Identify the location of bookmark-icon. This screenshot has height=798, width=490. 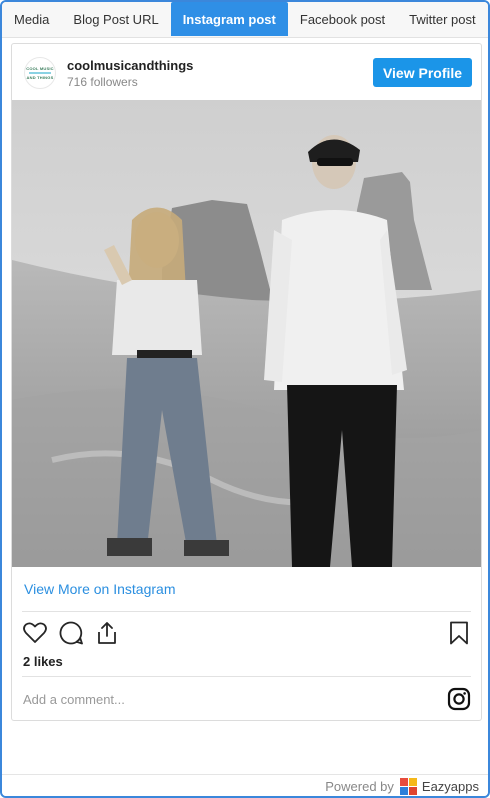
(459, 633).